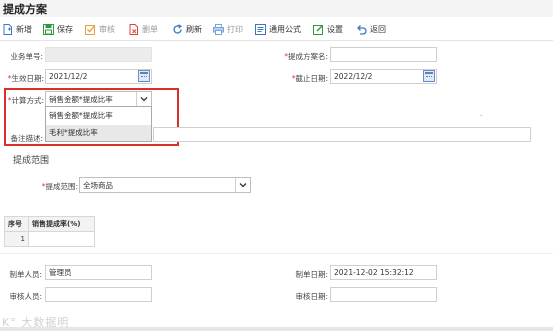 The image size is (553, 331). What do you see at coordinates (276, 8) in the screenshot?
I see `title-bar: 提成方案` at bounding box center [276, 8].